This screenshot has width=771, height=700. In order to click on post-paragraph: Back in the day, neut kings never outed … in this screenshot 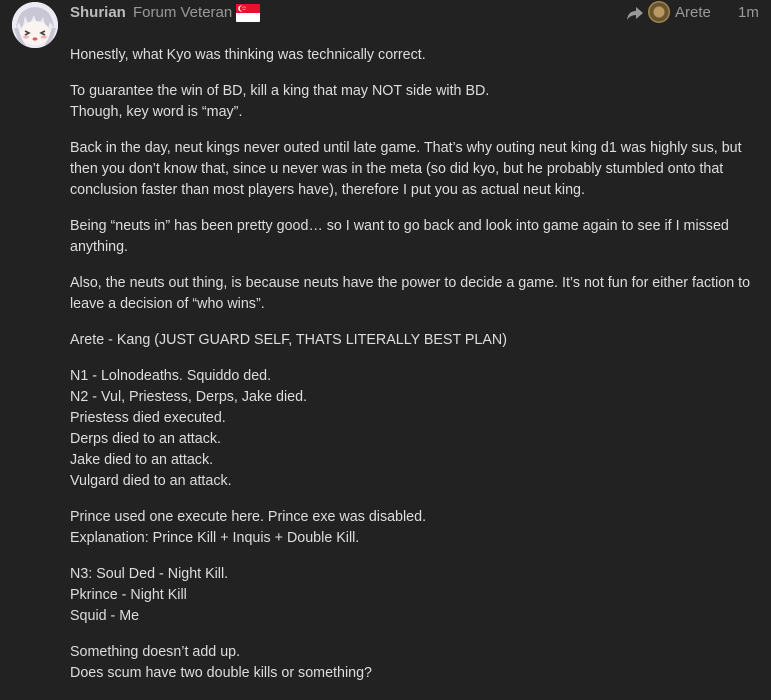, I will do `click(413, 169)`.